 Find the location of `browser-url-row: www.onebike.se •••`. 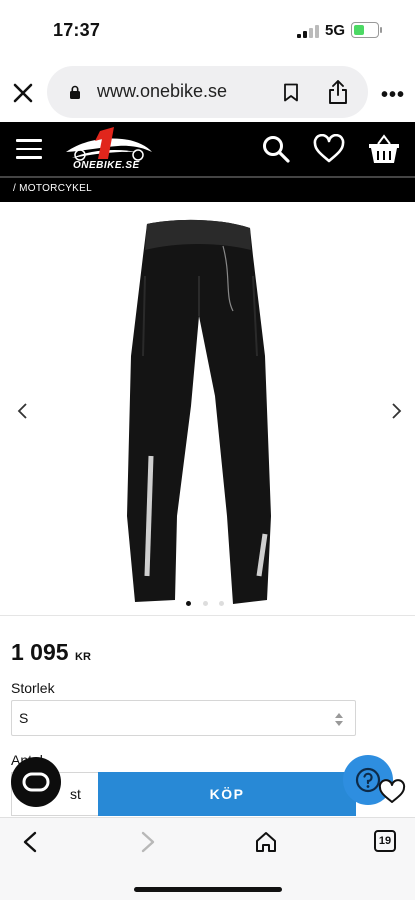

browser-url-row: www.onebike.se ••• is located at coordinates (207, 92).